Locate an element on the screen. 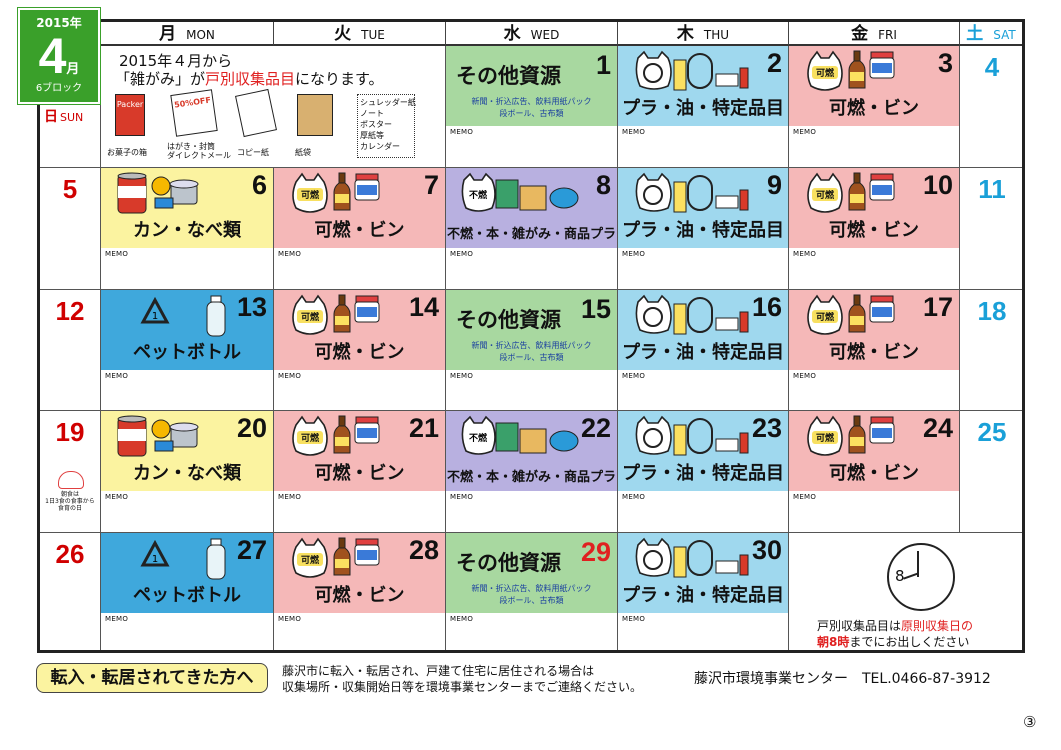 This screenshot has height=750, width=1061. weekday-en: SUN is located at coordinates (72, 117).